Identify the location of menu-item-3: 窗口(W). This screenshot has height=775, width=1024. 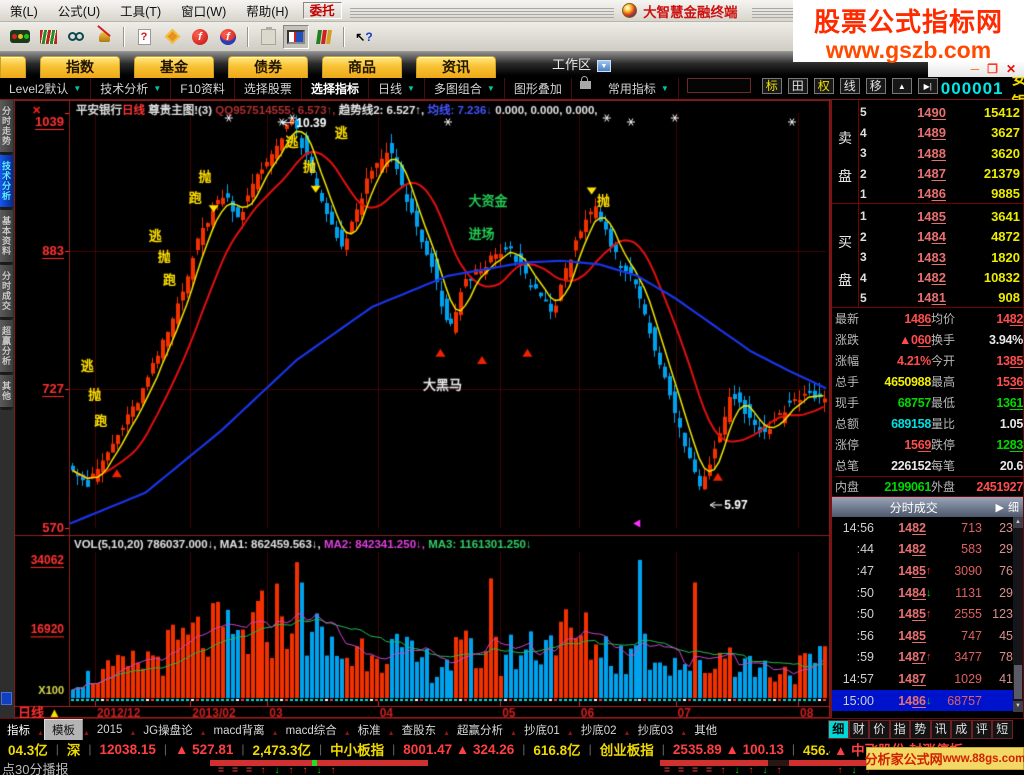
(203, 10).